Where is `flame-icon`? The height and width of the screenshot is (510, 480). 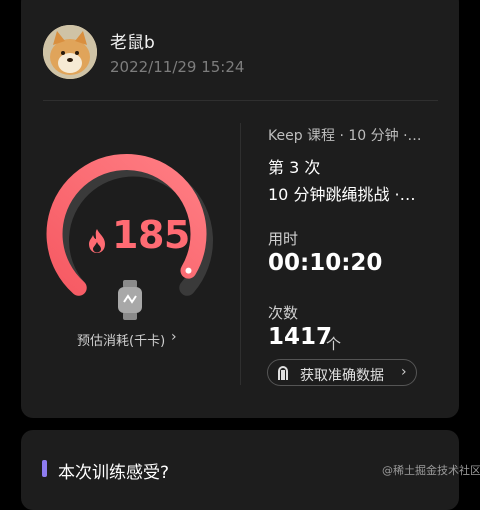 flame-icon is located at coordinates (97, 241).